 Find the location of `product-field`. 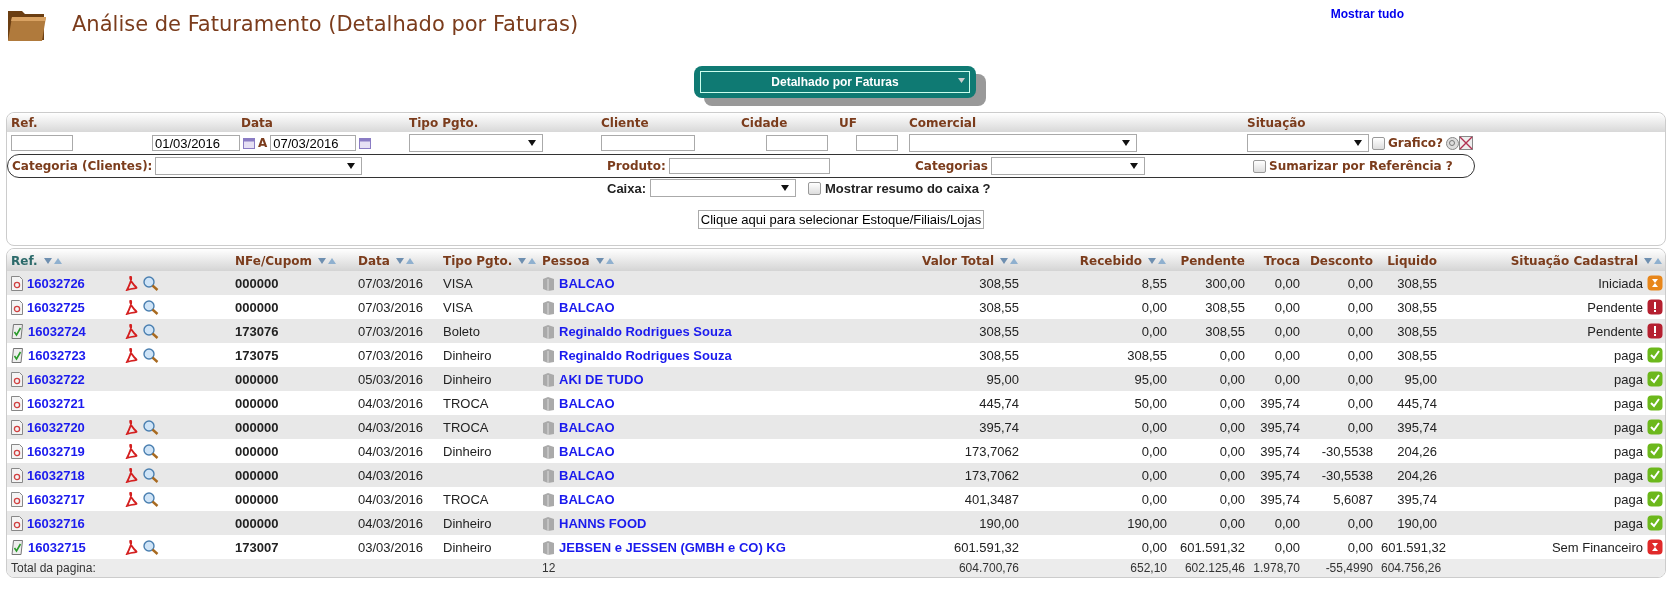

product-field is located at coordinates (749, 166).